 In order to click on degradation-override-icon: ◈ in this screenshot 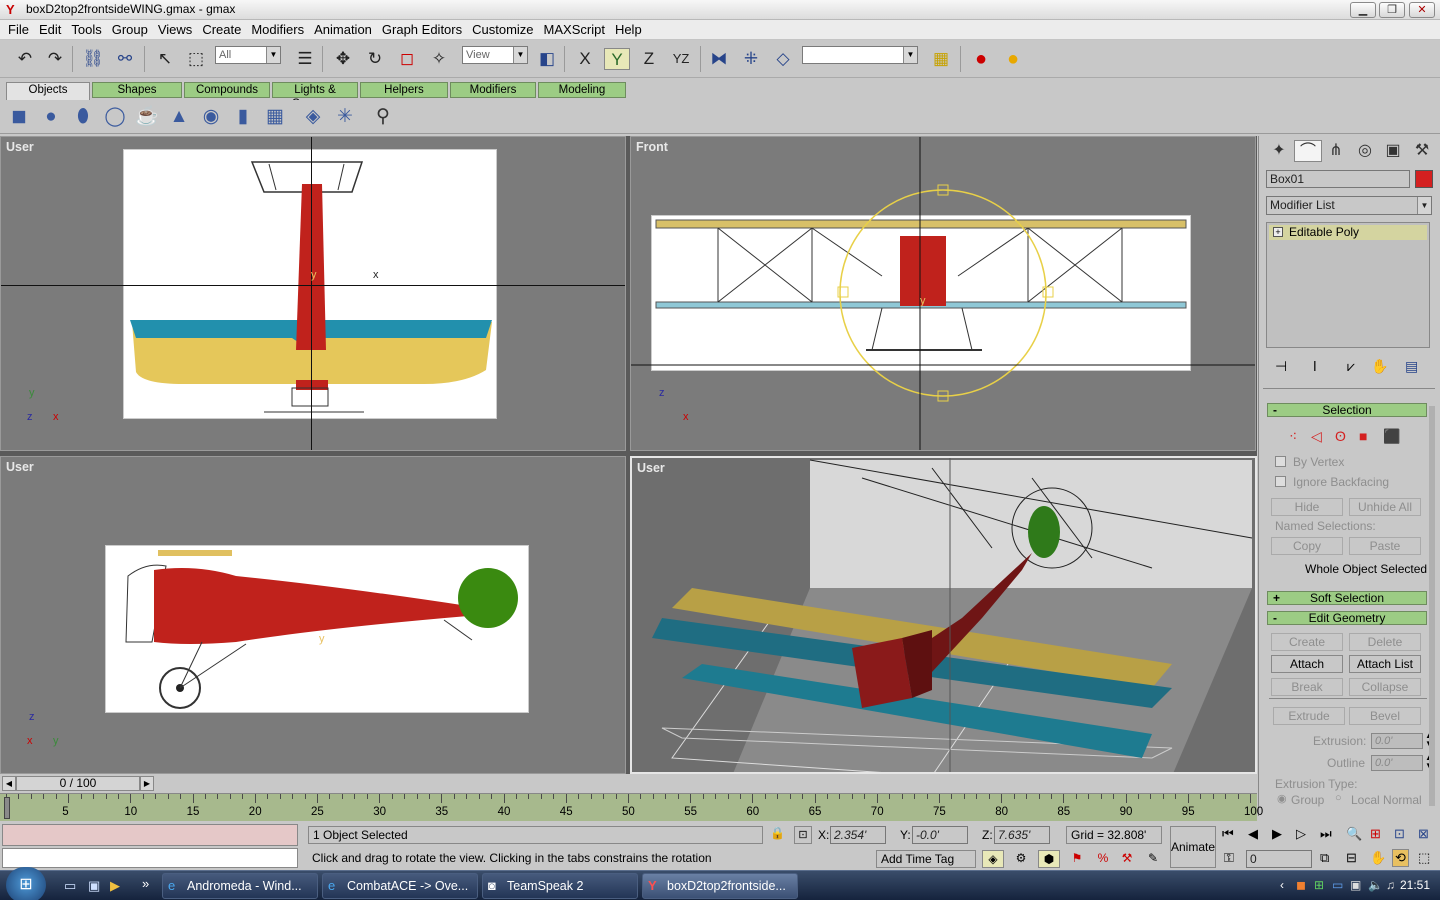, I will do `click(993, 859)`.